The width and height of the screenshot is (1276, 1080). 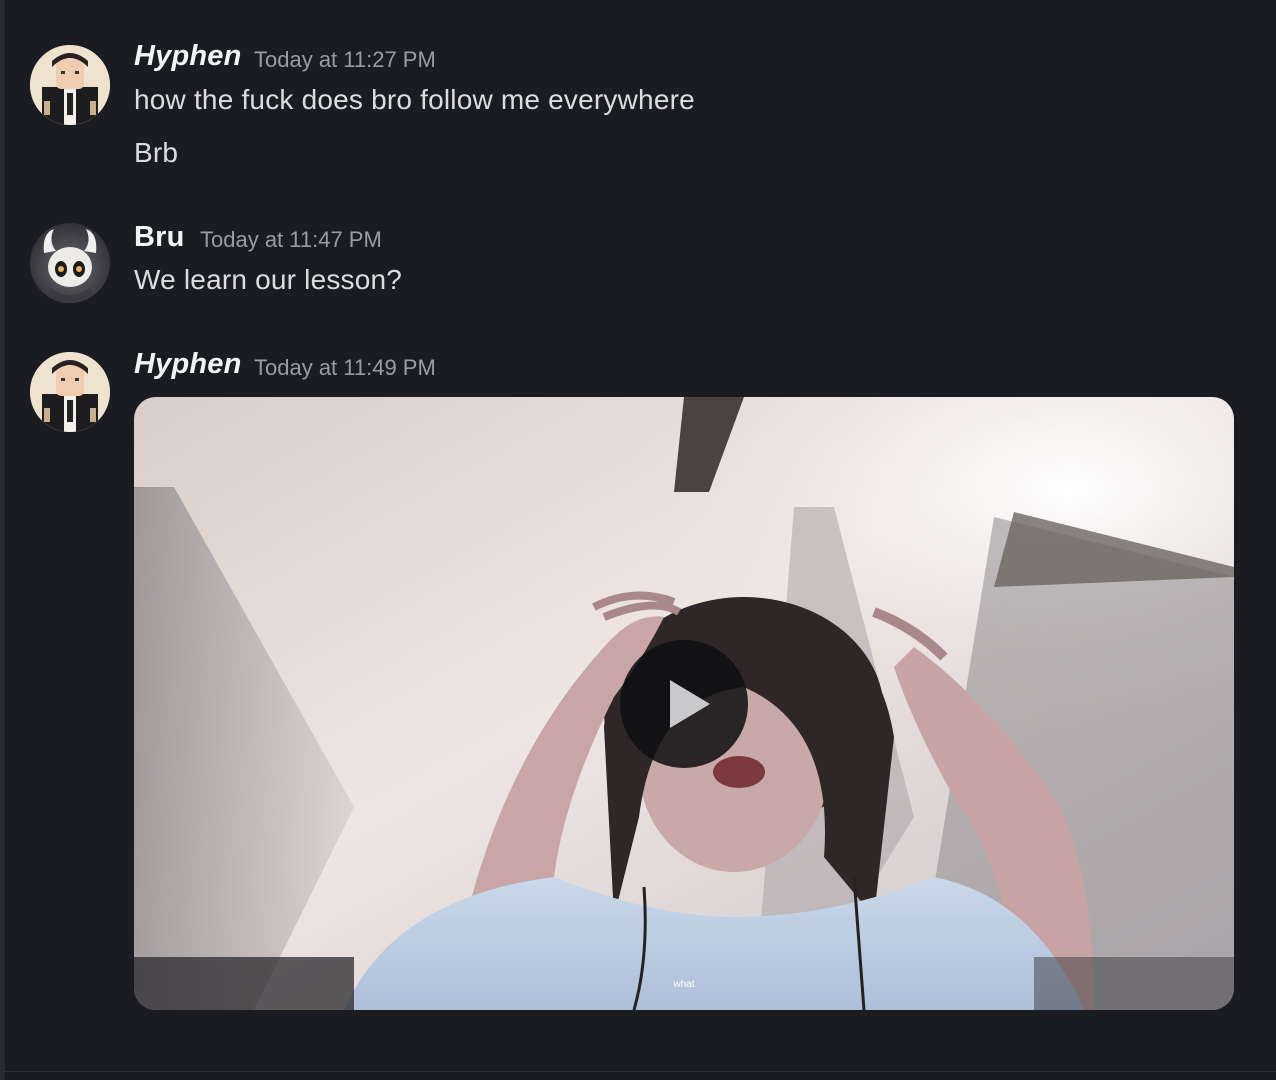 What do you see at coordinates (2, 540) in the screenshot?
I see `channel-left-edge` at bounding box center [2, 540].